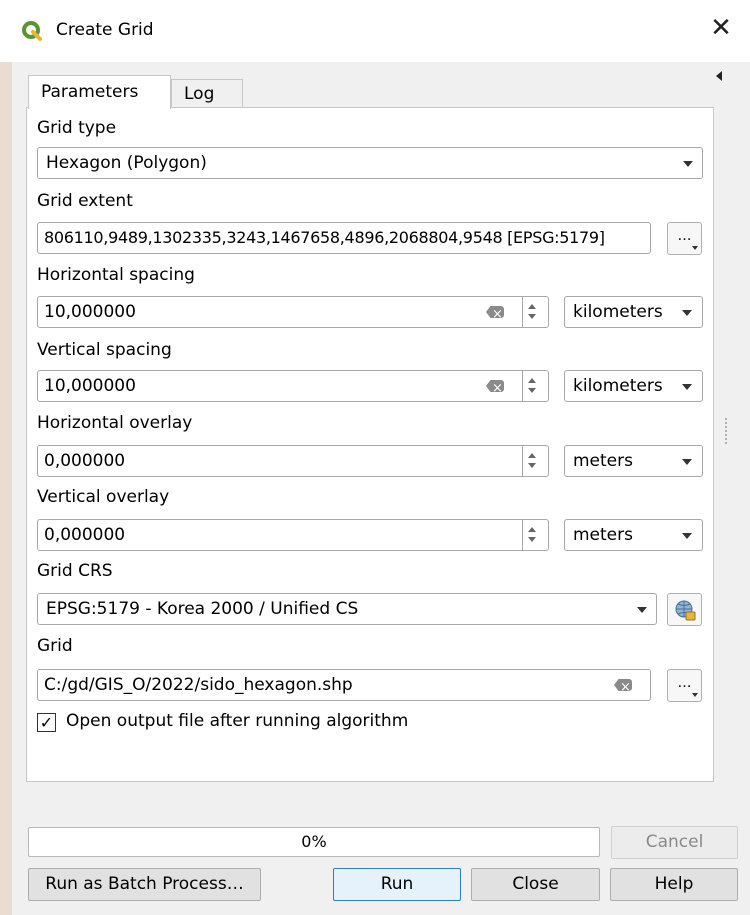 The width and height of the screenshot is (750, 915). I want to click on vertical-spacing-input: 10,000000, so click(293, 386).